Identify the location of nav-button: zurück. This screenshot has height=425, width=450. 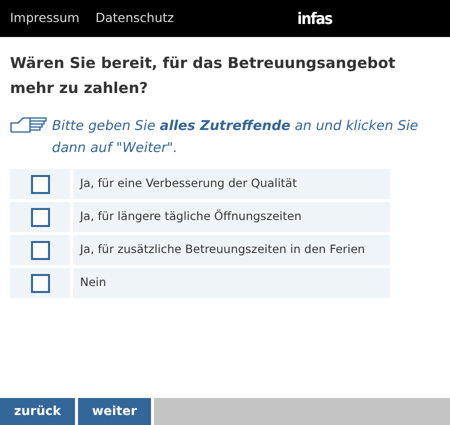
(37, 411).